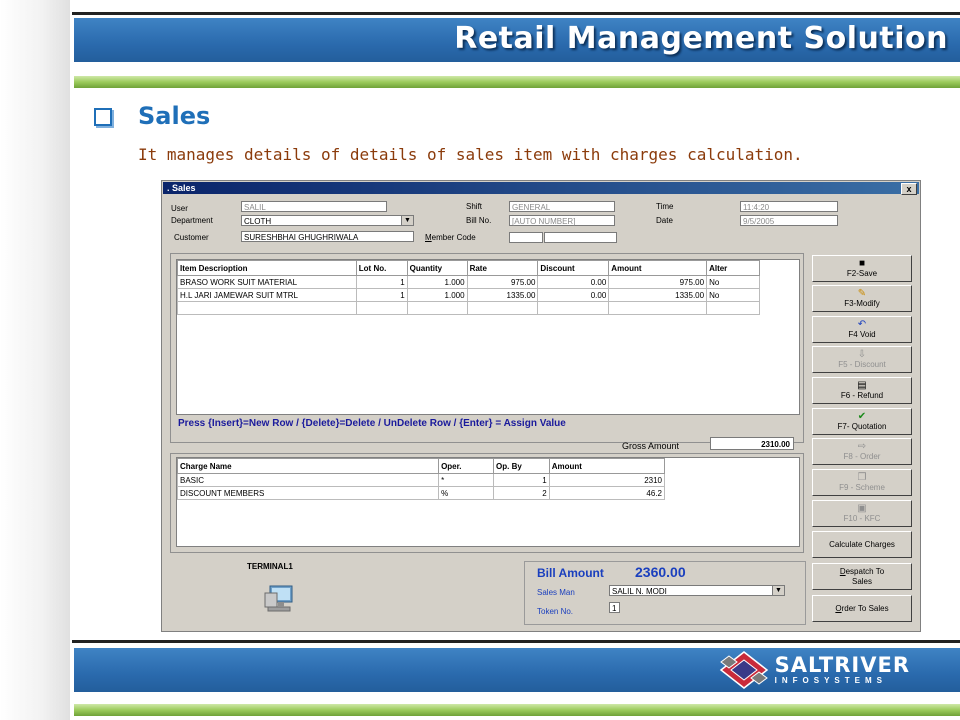  What do you see at coordinates (664, 220) in the screenshot?
I see `date-label: Date` at bounding box center [664, 220].